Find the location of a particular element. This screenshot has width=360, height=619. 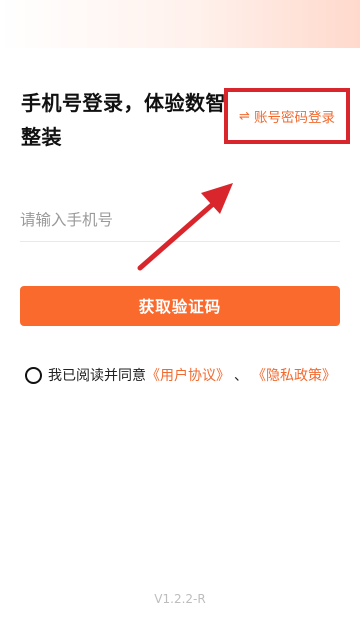

user-agreement-link: 《用户协议》 is located at coordinates (188, 375).